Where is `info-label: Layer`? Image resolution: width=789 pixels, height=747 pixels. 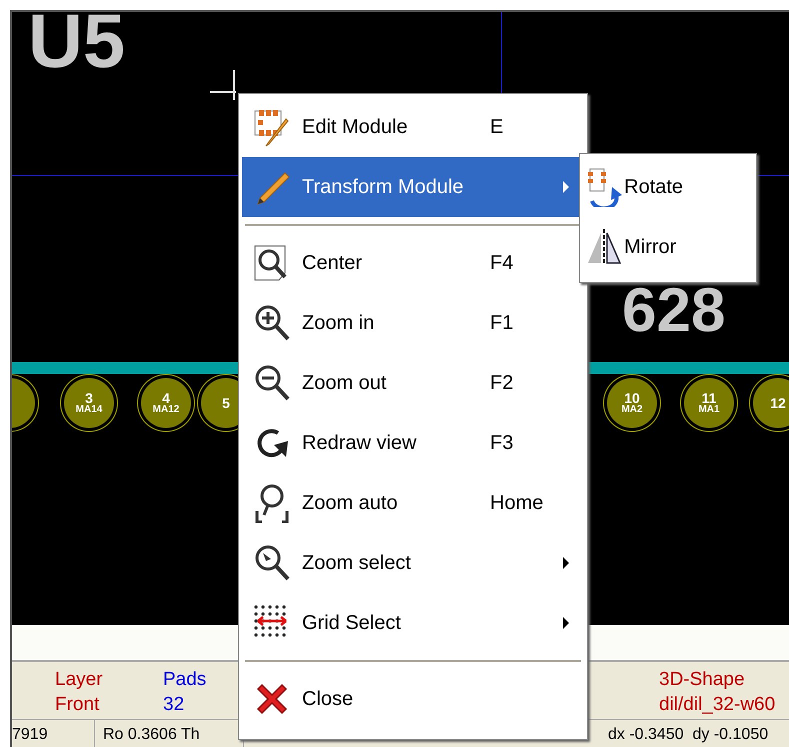
info-label: Layer is located at coordinates (79, 680).